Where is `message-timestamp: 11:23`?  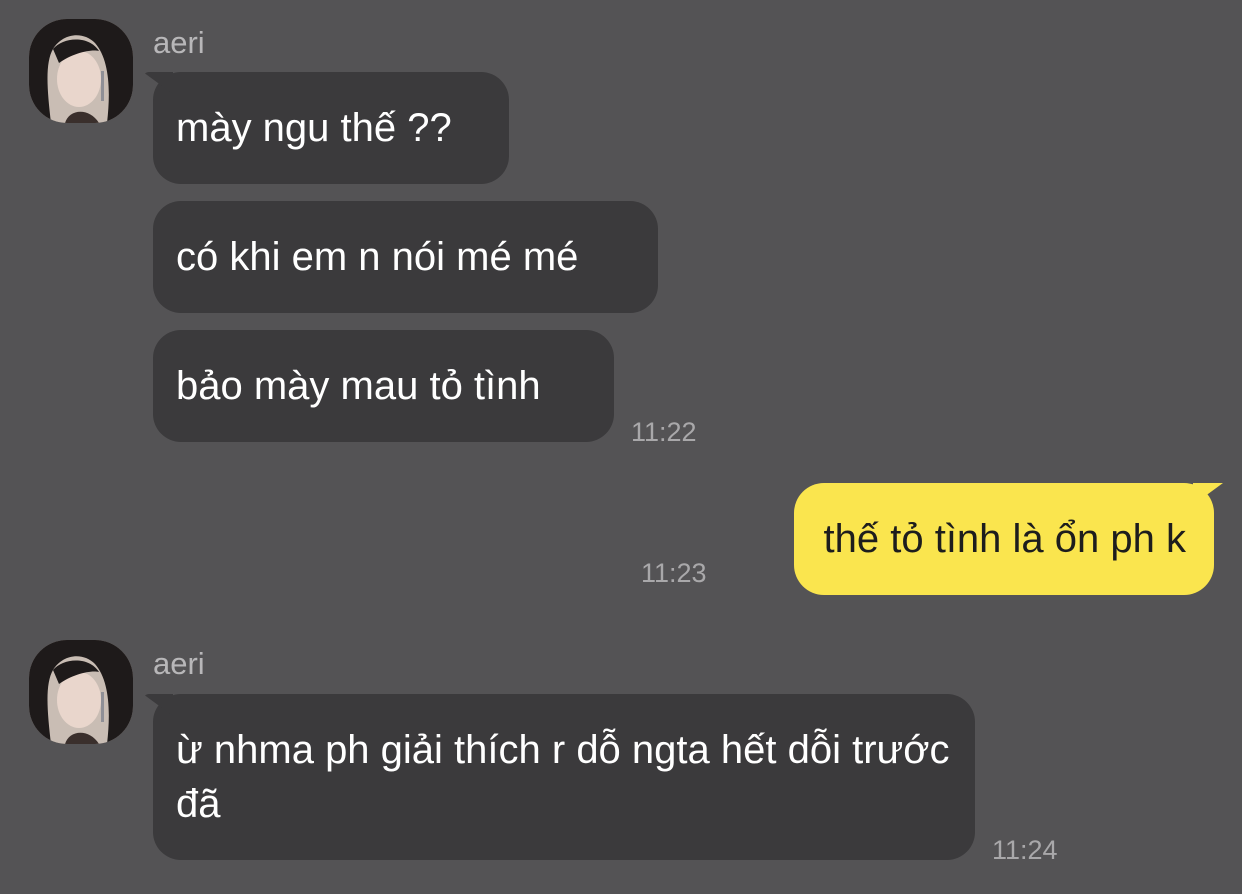
message-timestamp: 11:23 is located at coordinates (674, 573).